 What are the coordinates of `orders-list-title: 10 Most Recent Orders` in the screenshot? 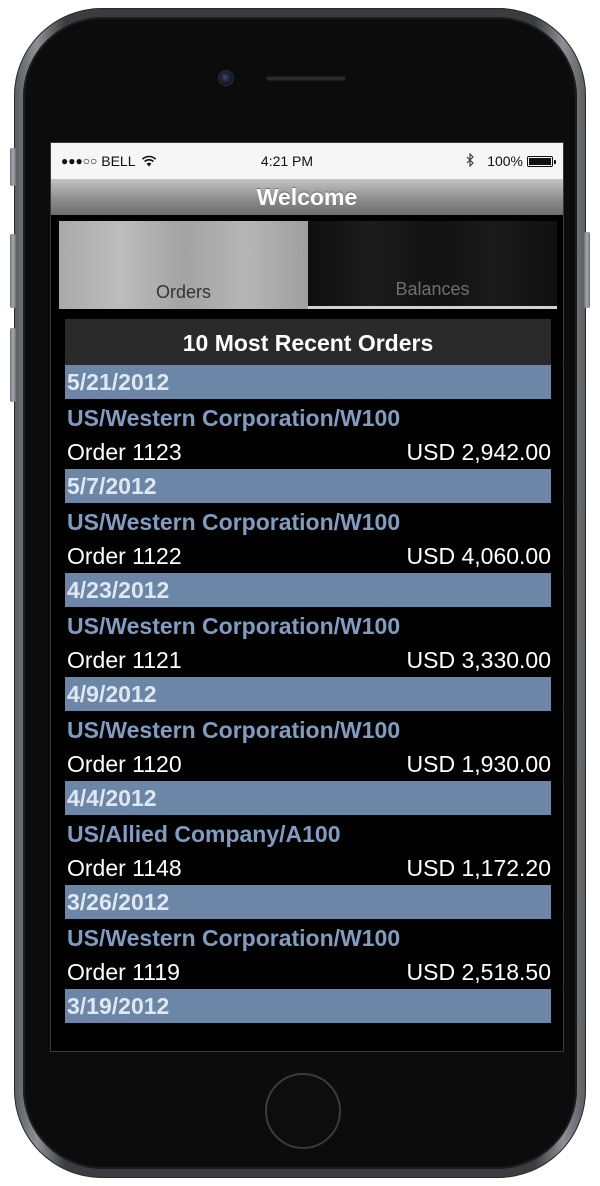 It's located at (308, 342).